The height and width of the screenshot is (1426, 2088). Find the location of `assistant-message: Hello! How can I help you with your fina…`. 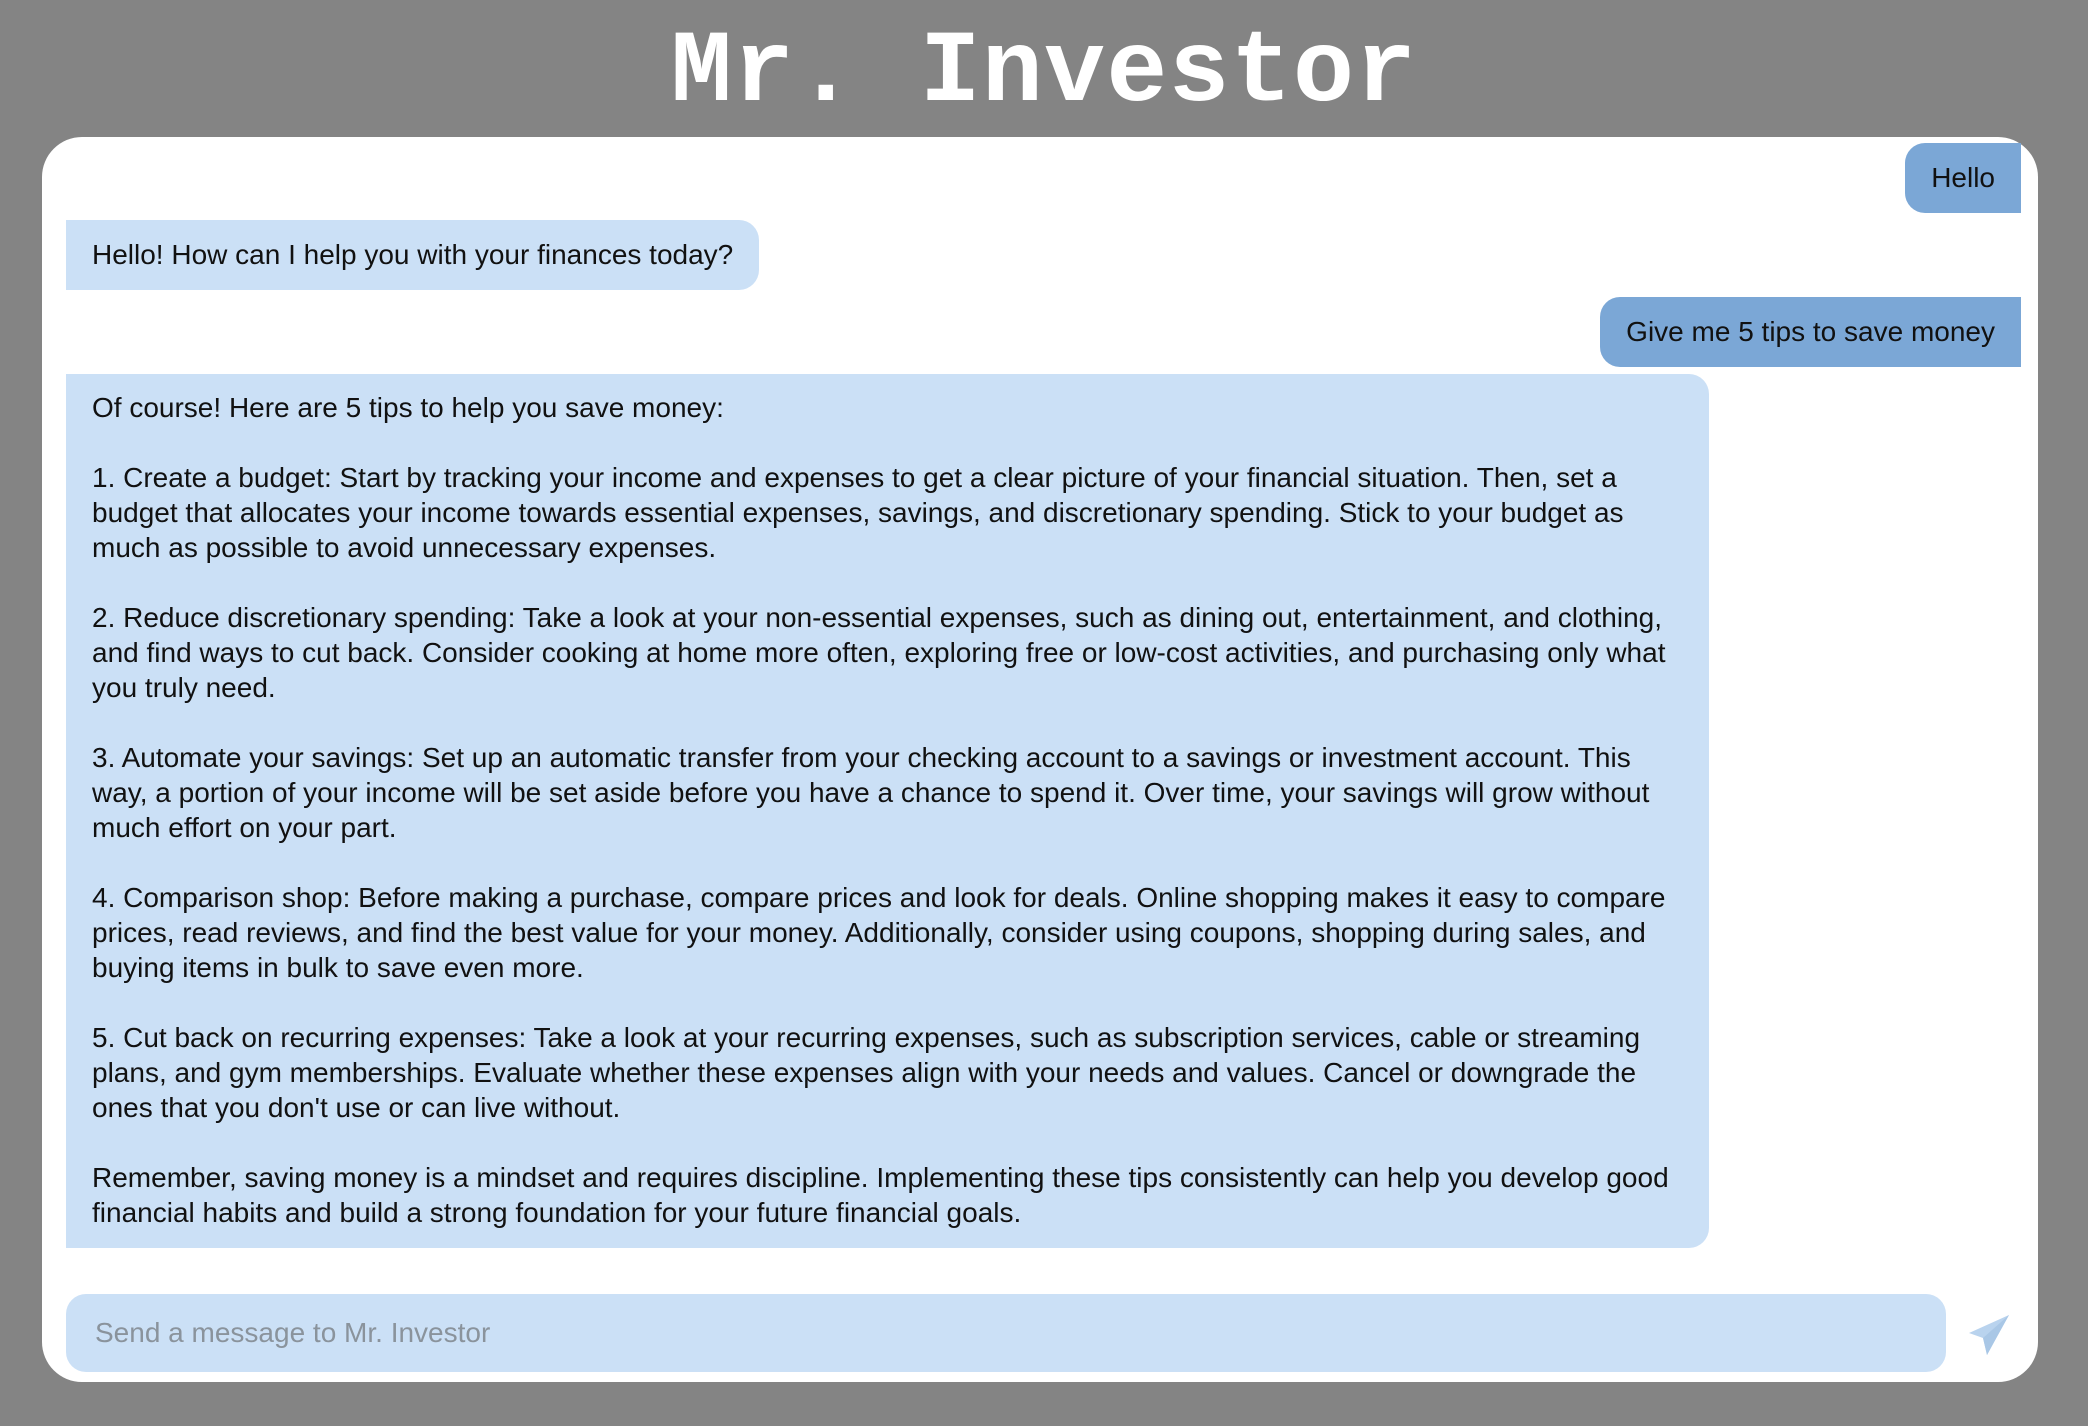

assistant-message: Hello! How can I help you with your fina… is located at coordinates (413, 255).